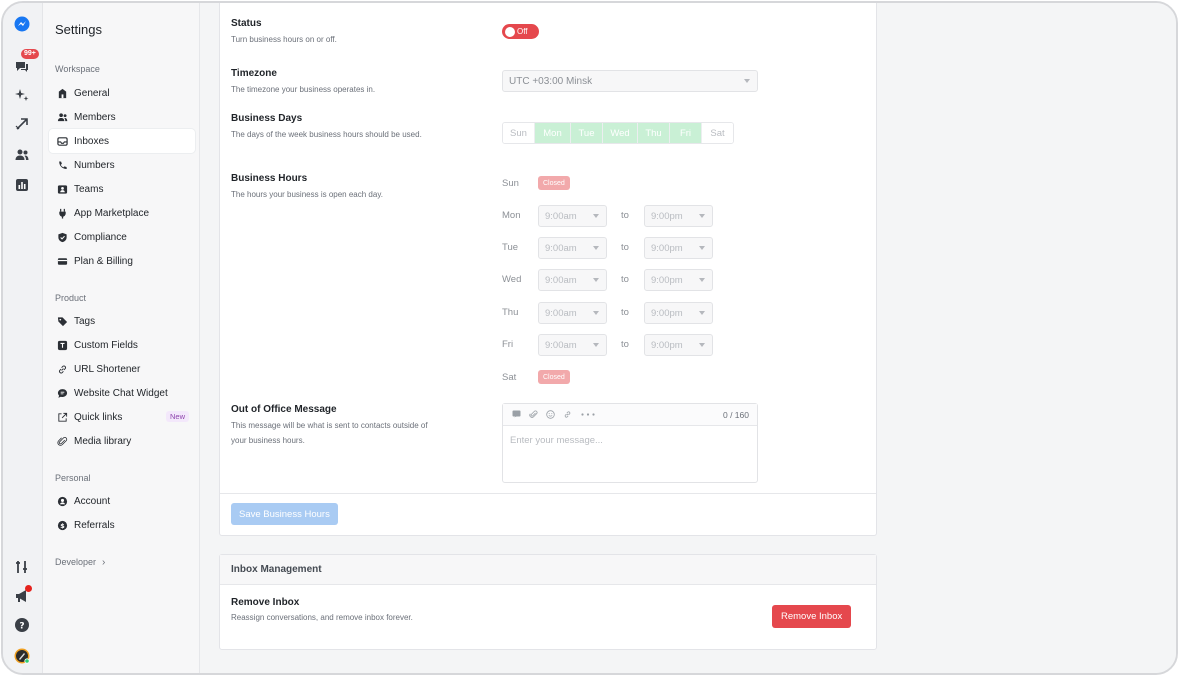  What do you see at coordinates (98, 417) in the screenshot?
I see `sidebar-item-label: Quick links` at bounding box center [98, 417].